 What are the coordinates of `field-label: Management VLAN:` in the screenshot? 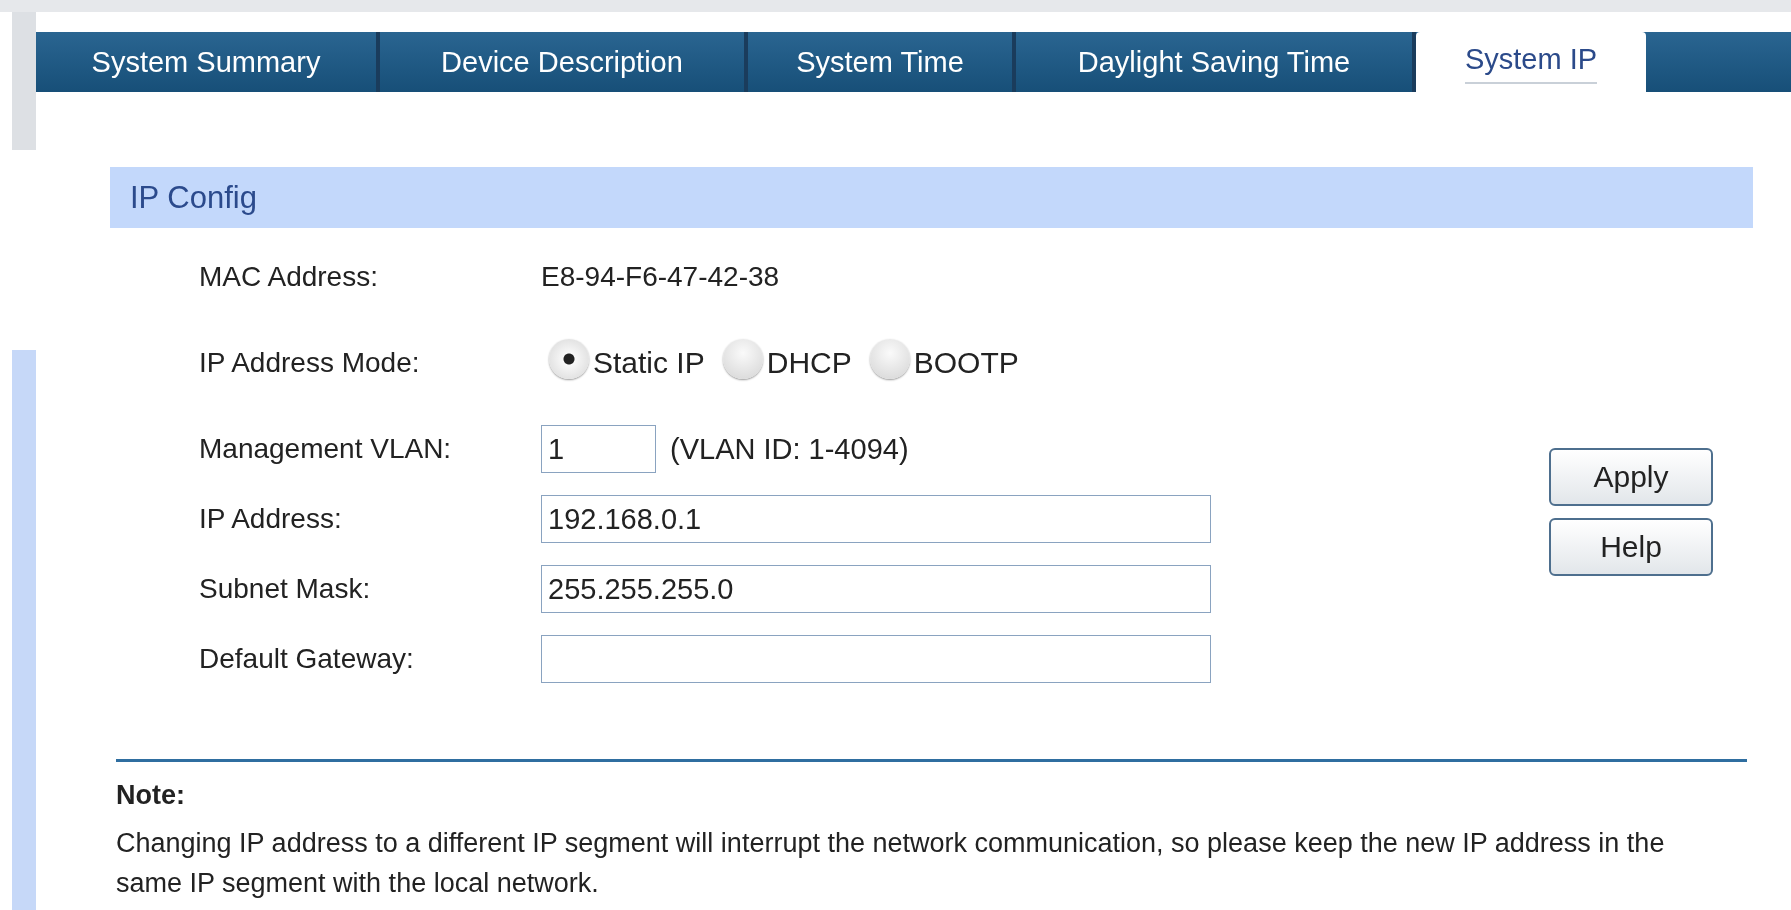 It's located at (326, 449).